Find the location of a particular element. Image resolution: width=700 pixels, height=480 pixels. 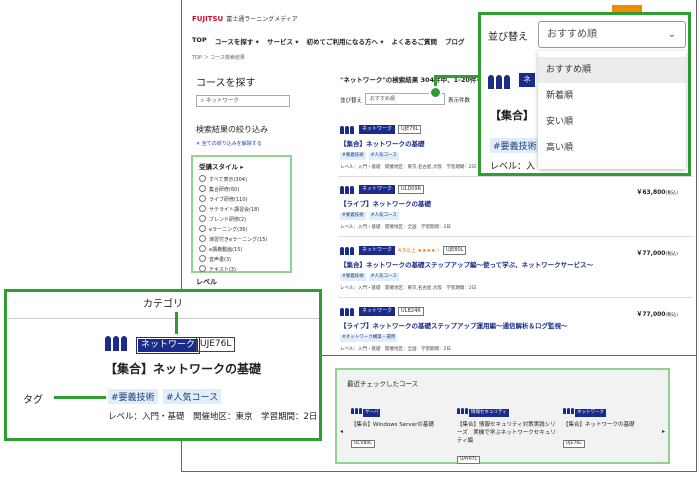

recent-course-name: 【集合】ネットワークの基礎 is located at coordinates (613, 425).